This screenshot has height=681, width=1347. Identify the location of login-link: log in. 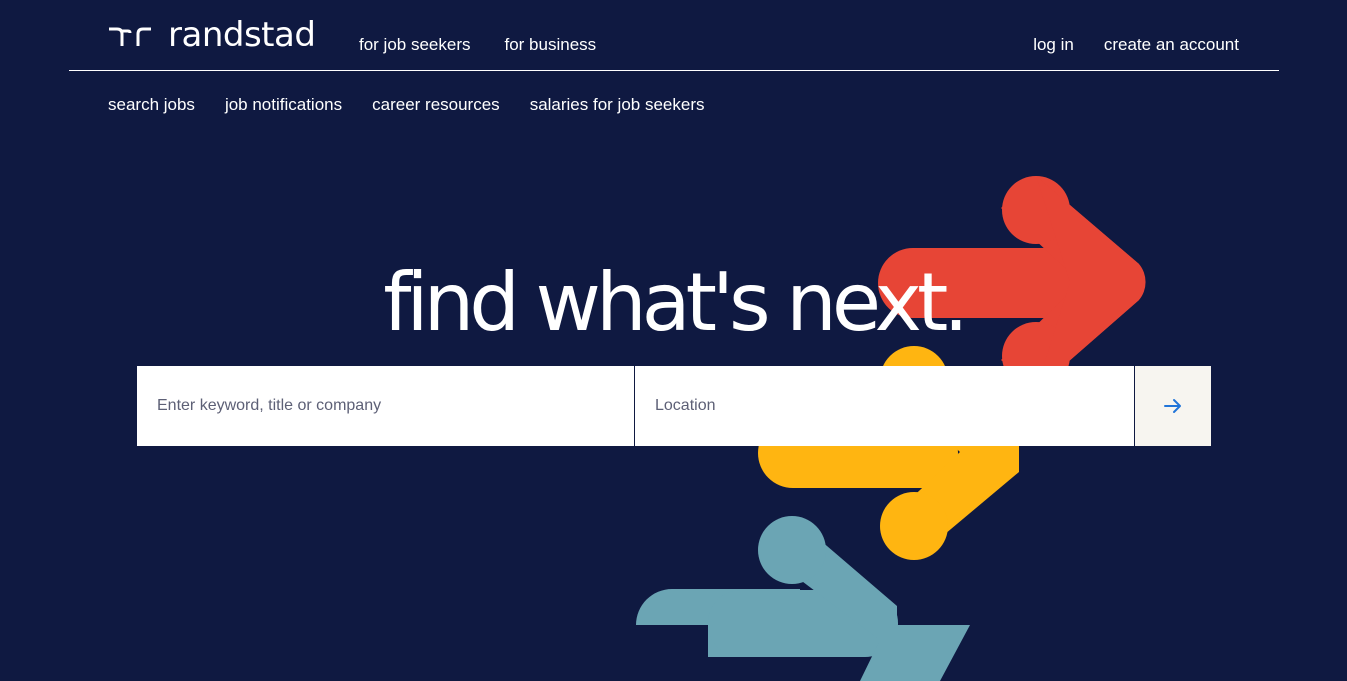
(1053, 45).